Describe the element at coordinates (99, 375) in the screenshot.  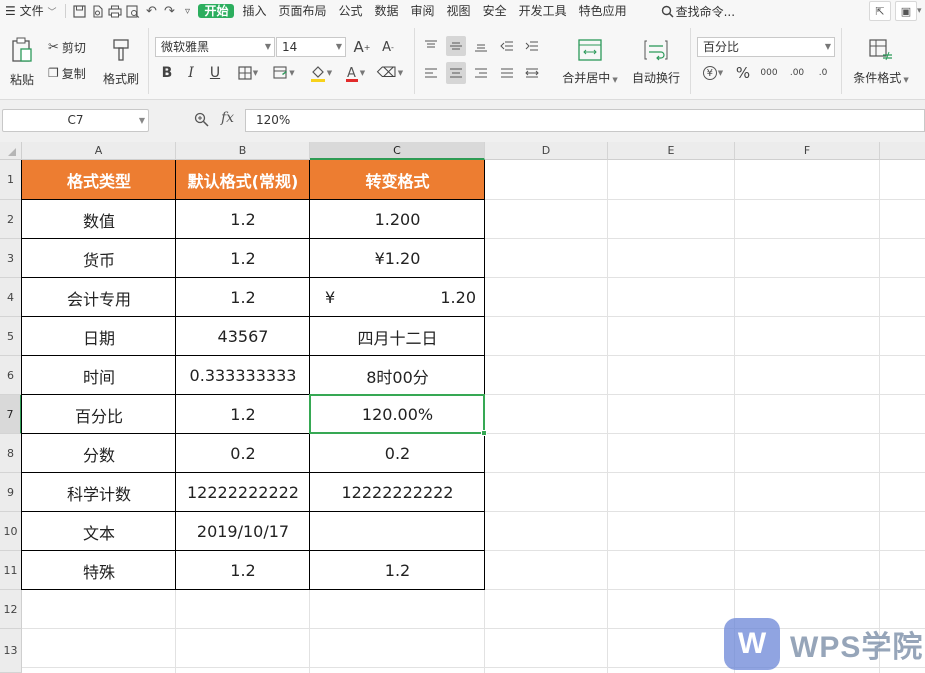
I see `cell-a6: 时间` at that location.